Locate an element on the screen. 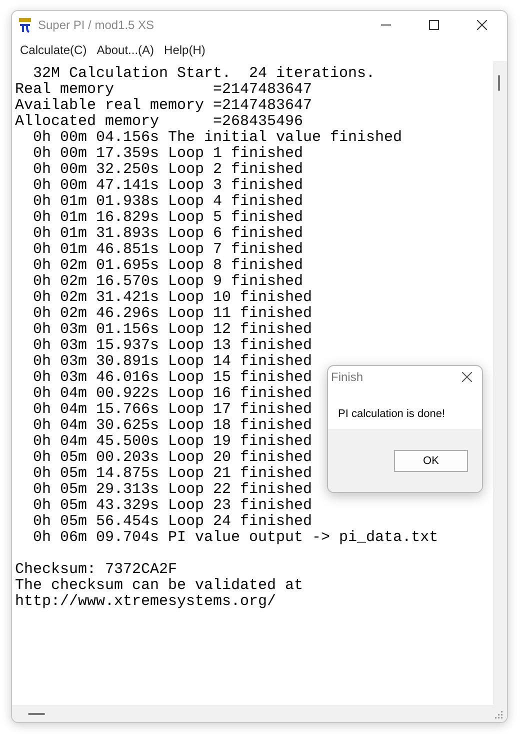 The image size is (521, 734). window-title: Super PI / mod1.5 XS is located at coordinates (97, 25).